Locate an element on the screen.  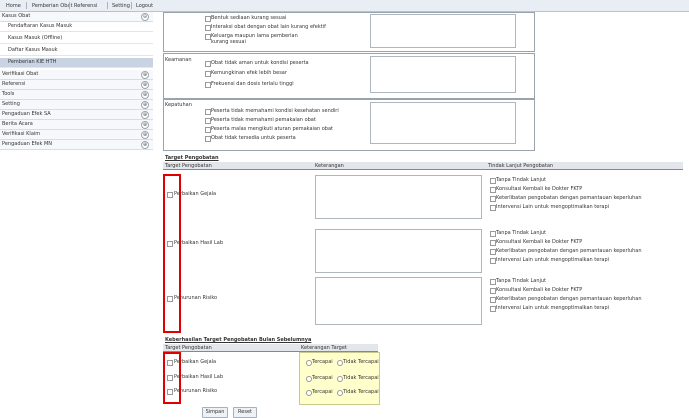
sidebar-group-label: Berita Acara is located at coordinates (17, 124).